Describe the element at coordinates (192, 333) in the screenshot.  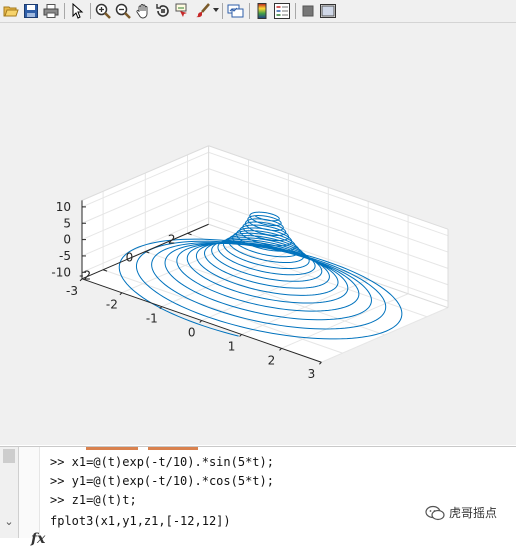
I see `x-tick-label: 0` at that location.